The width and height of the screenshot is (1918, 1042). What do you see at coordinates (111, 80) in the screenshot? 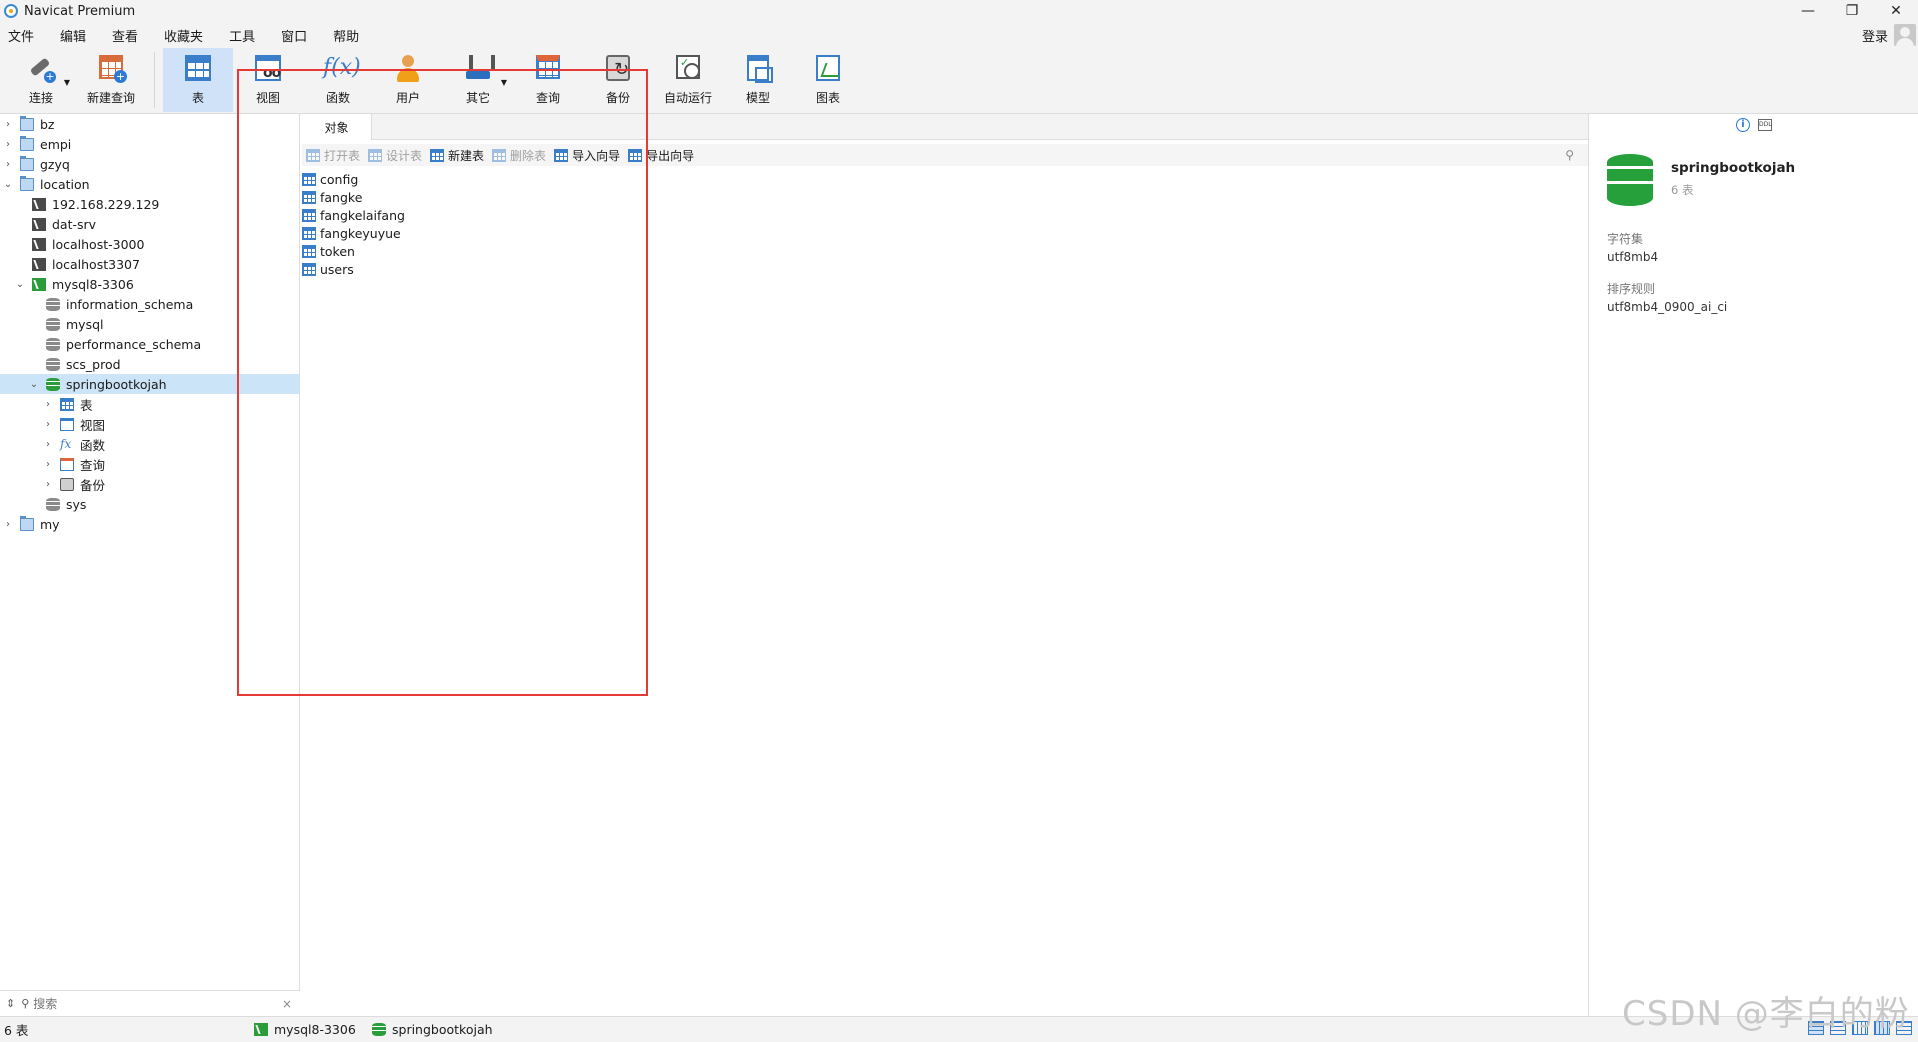
I see `new-query-button: 新建查询` at bounding box center [111, 80].